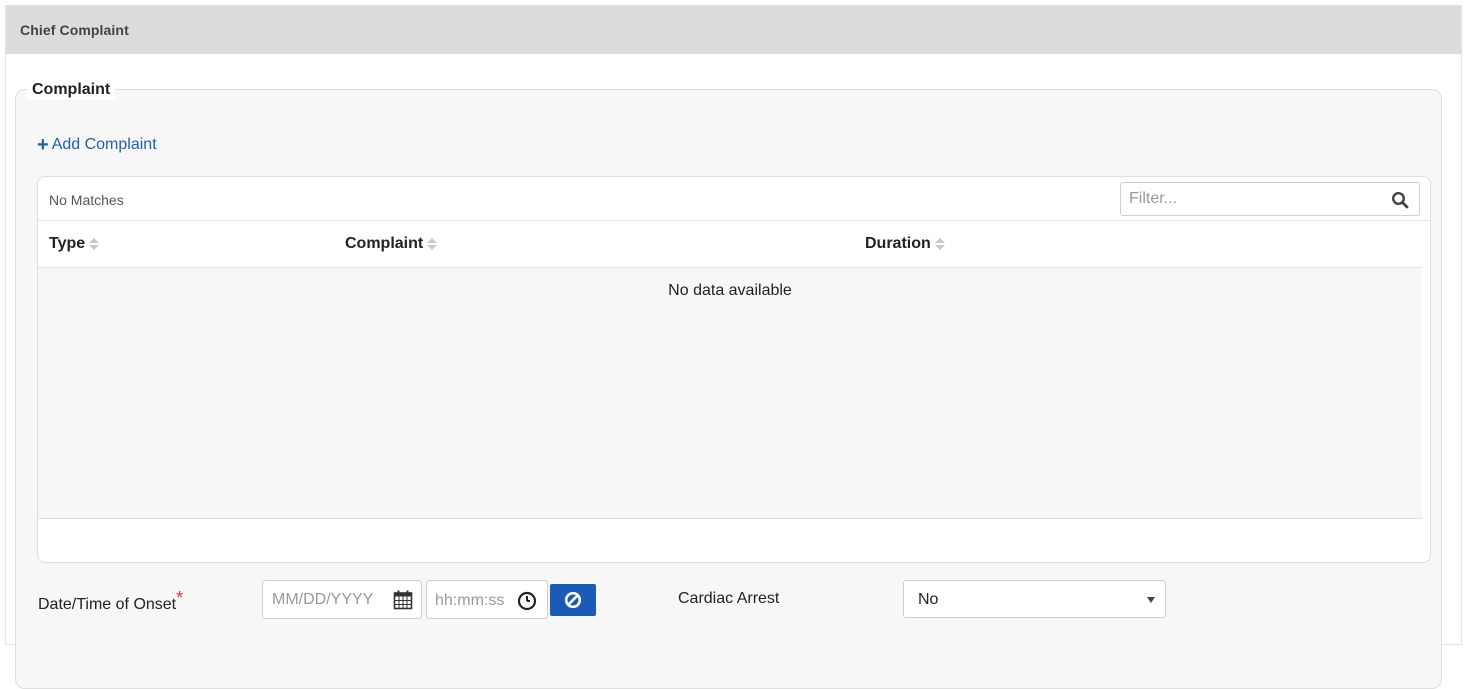  I want to click on column-header-complaint: Complaint, so click(391, 244).